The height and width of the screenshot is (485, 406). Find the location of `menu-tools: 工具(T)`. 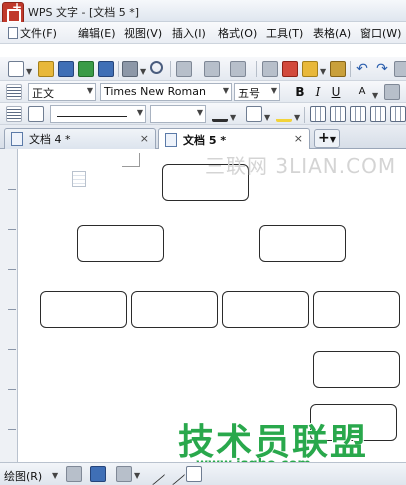

menu-tools: 工具(T) is located at coordinates (284, 33).